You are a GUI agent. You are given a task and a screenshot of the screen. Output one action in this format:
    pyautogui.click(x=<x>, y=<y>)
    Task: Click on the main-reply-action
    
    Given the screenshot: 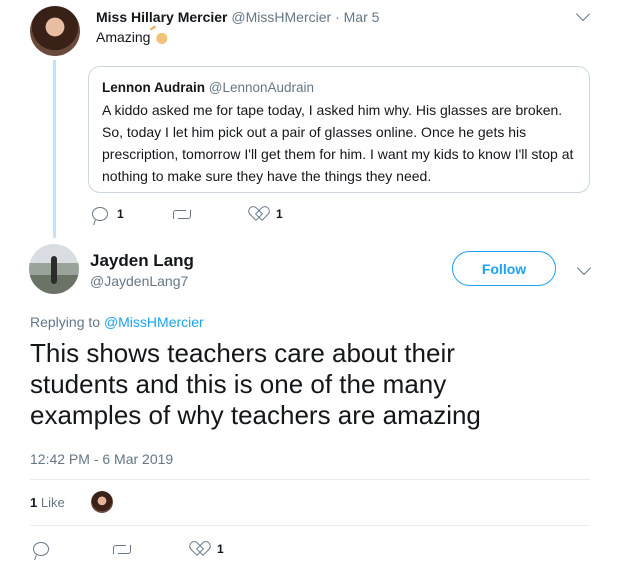 What is the action you would take?
    pyautogui.click(x=41, y=549)
    